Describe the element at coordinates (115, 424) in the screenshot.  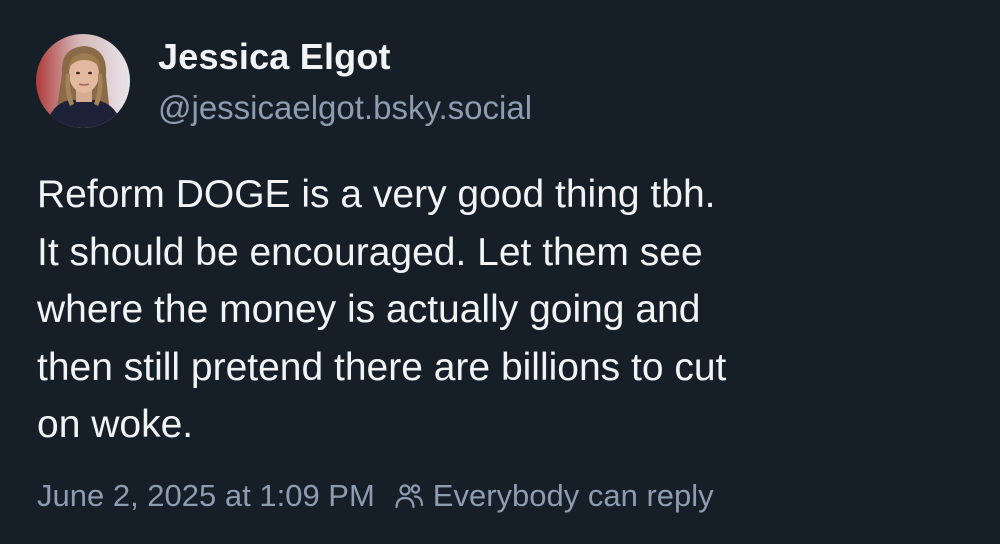
I see `post-text-line: on woke.` at that location.